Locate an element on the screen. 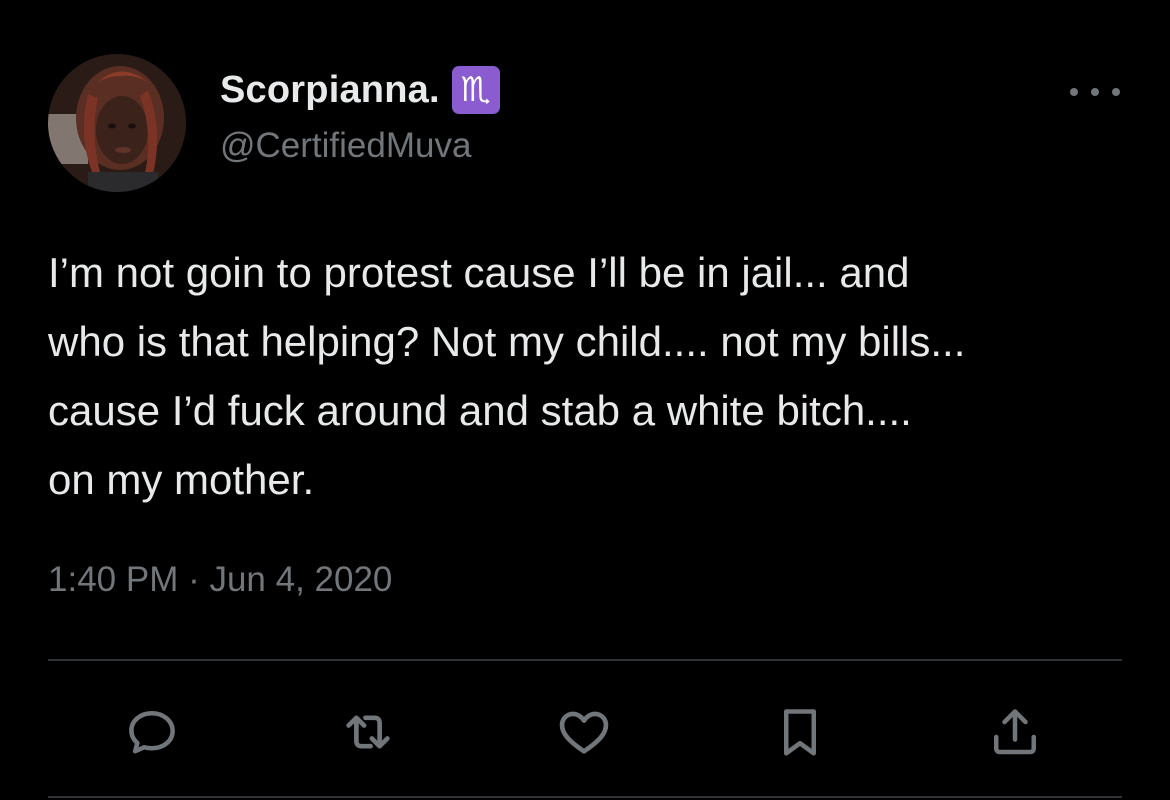  more-horizontal-icon is located at coordinates (1095, 92).